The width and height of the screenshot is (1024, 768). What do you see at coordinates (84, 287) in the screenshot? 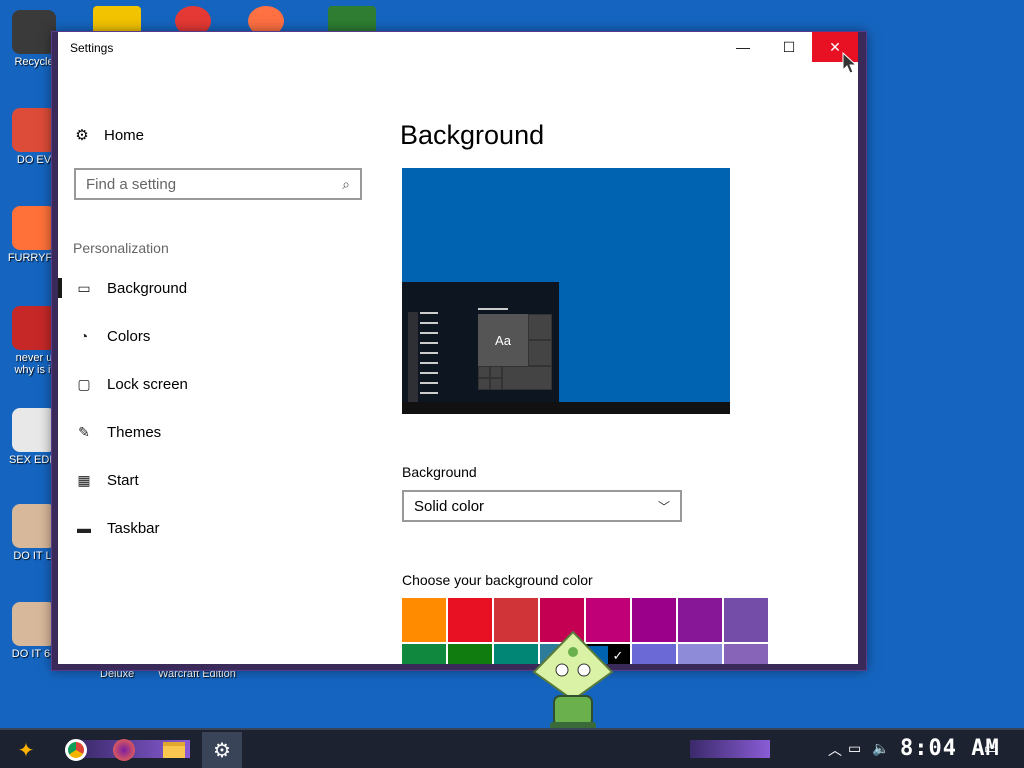
I see `picture-icon: ▭` at bounding box center [84, 287].